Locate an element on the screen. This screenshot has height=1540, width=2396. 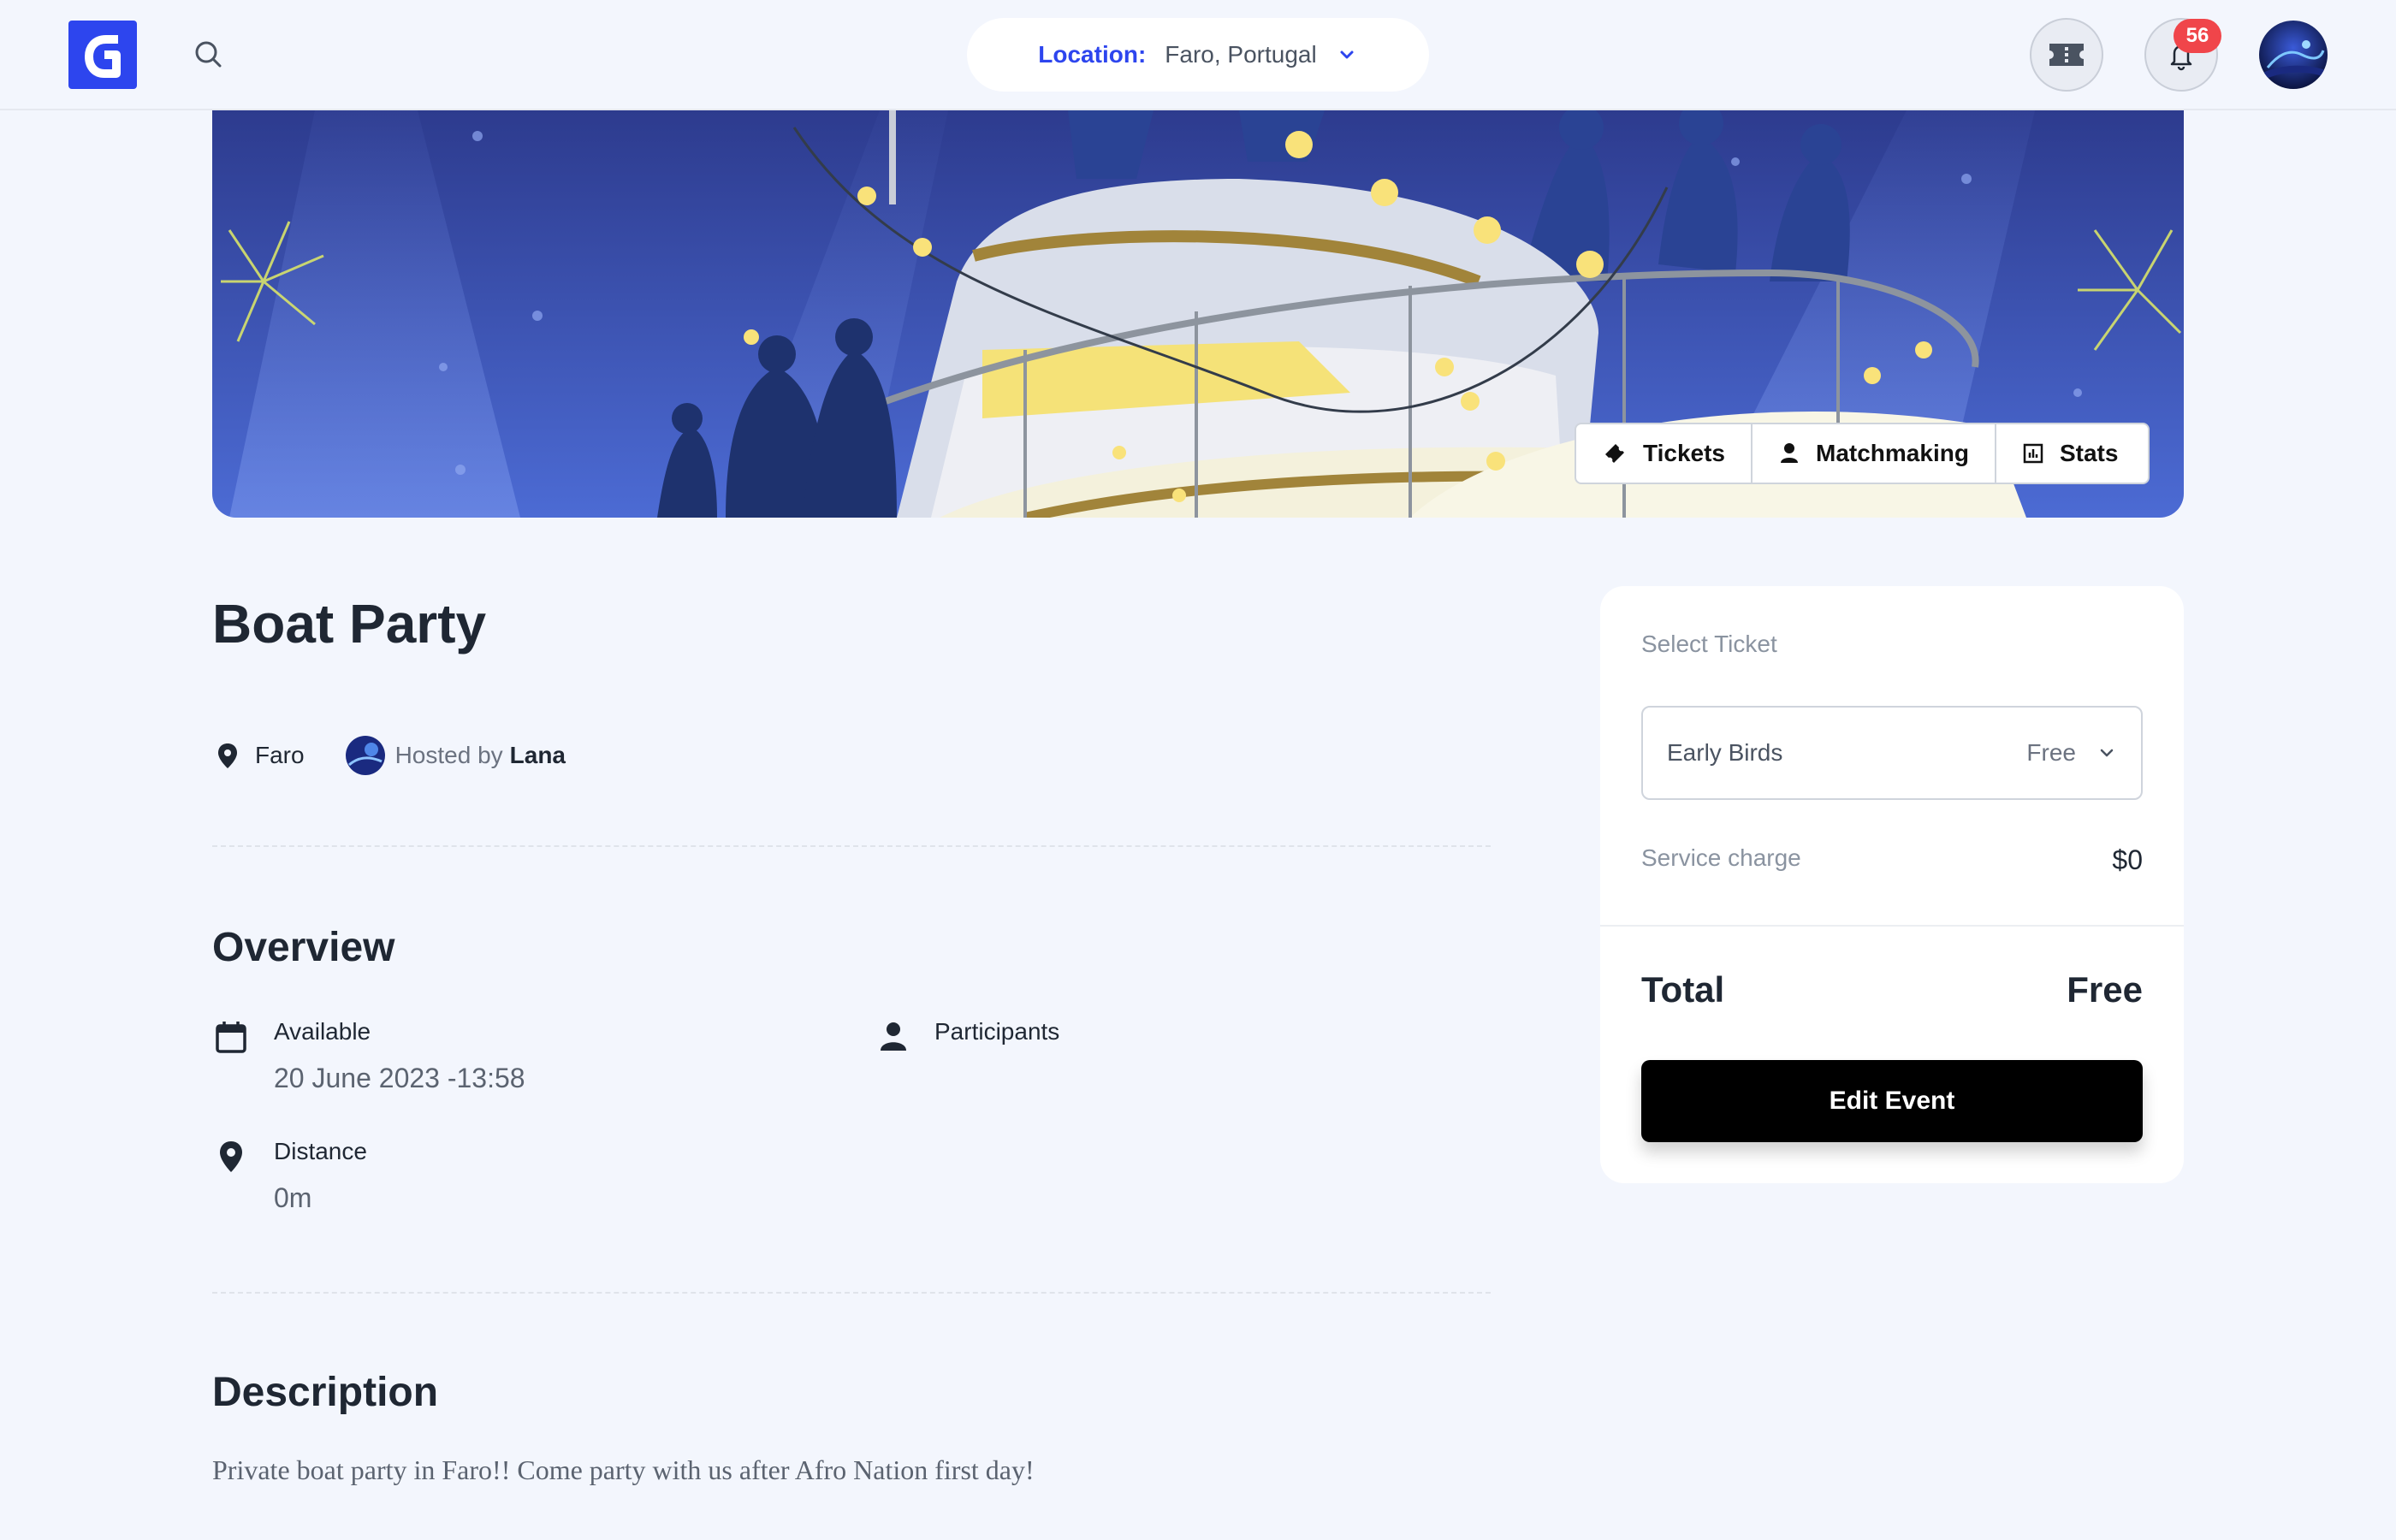
available-value: 20 June 2023 -13:58 is located at coordinates (399, 1078).